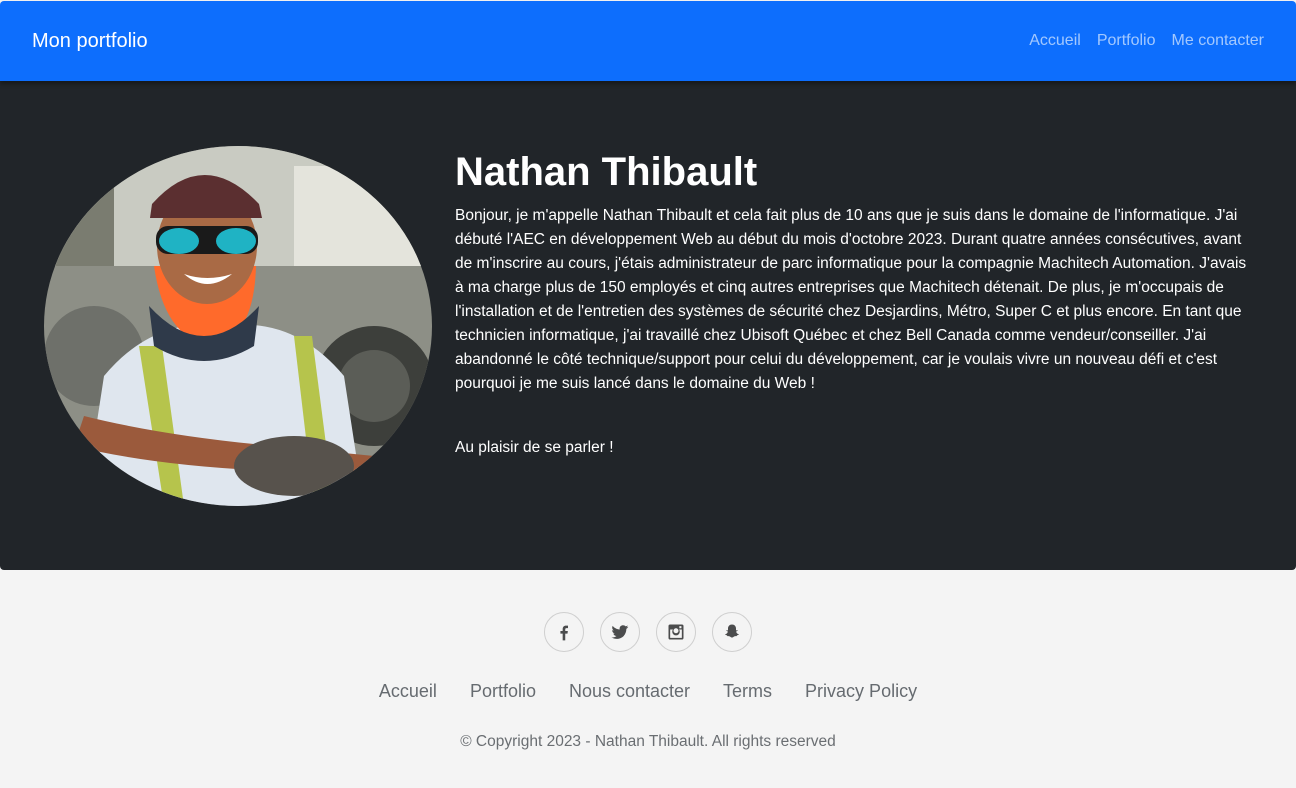 This screenshot has width=1296, height=788. Describe the element at coordinates (648, 632) in the screenshot. I see `social-icons` at that location.